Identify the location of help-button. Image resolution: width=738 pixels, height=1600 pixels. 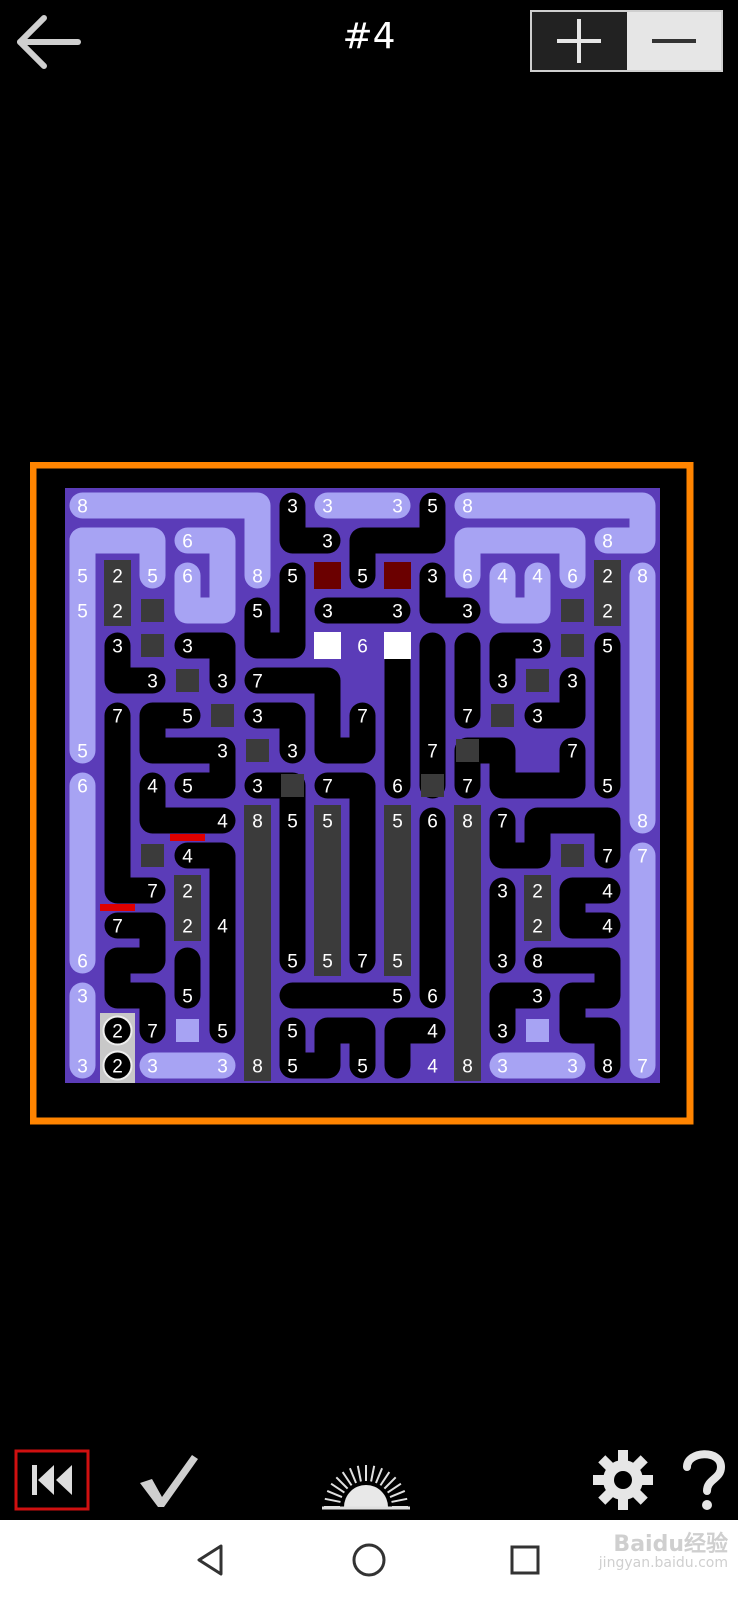
(704, 1480).